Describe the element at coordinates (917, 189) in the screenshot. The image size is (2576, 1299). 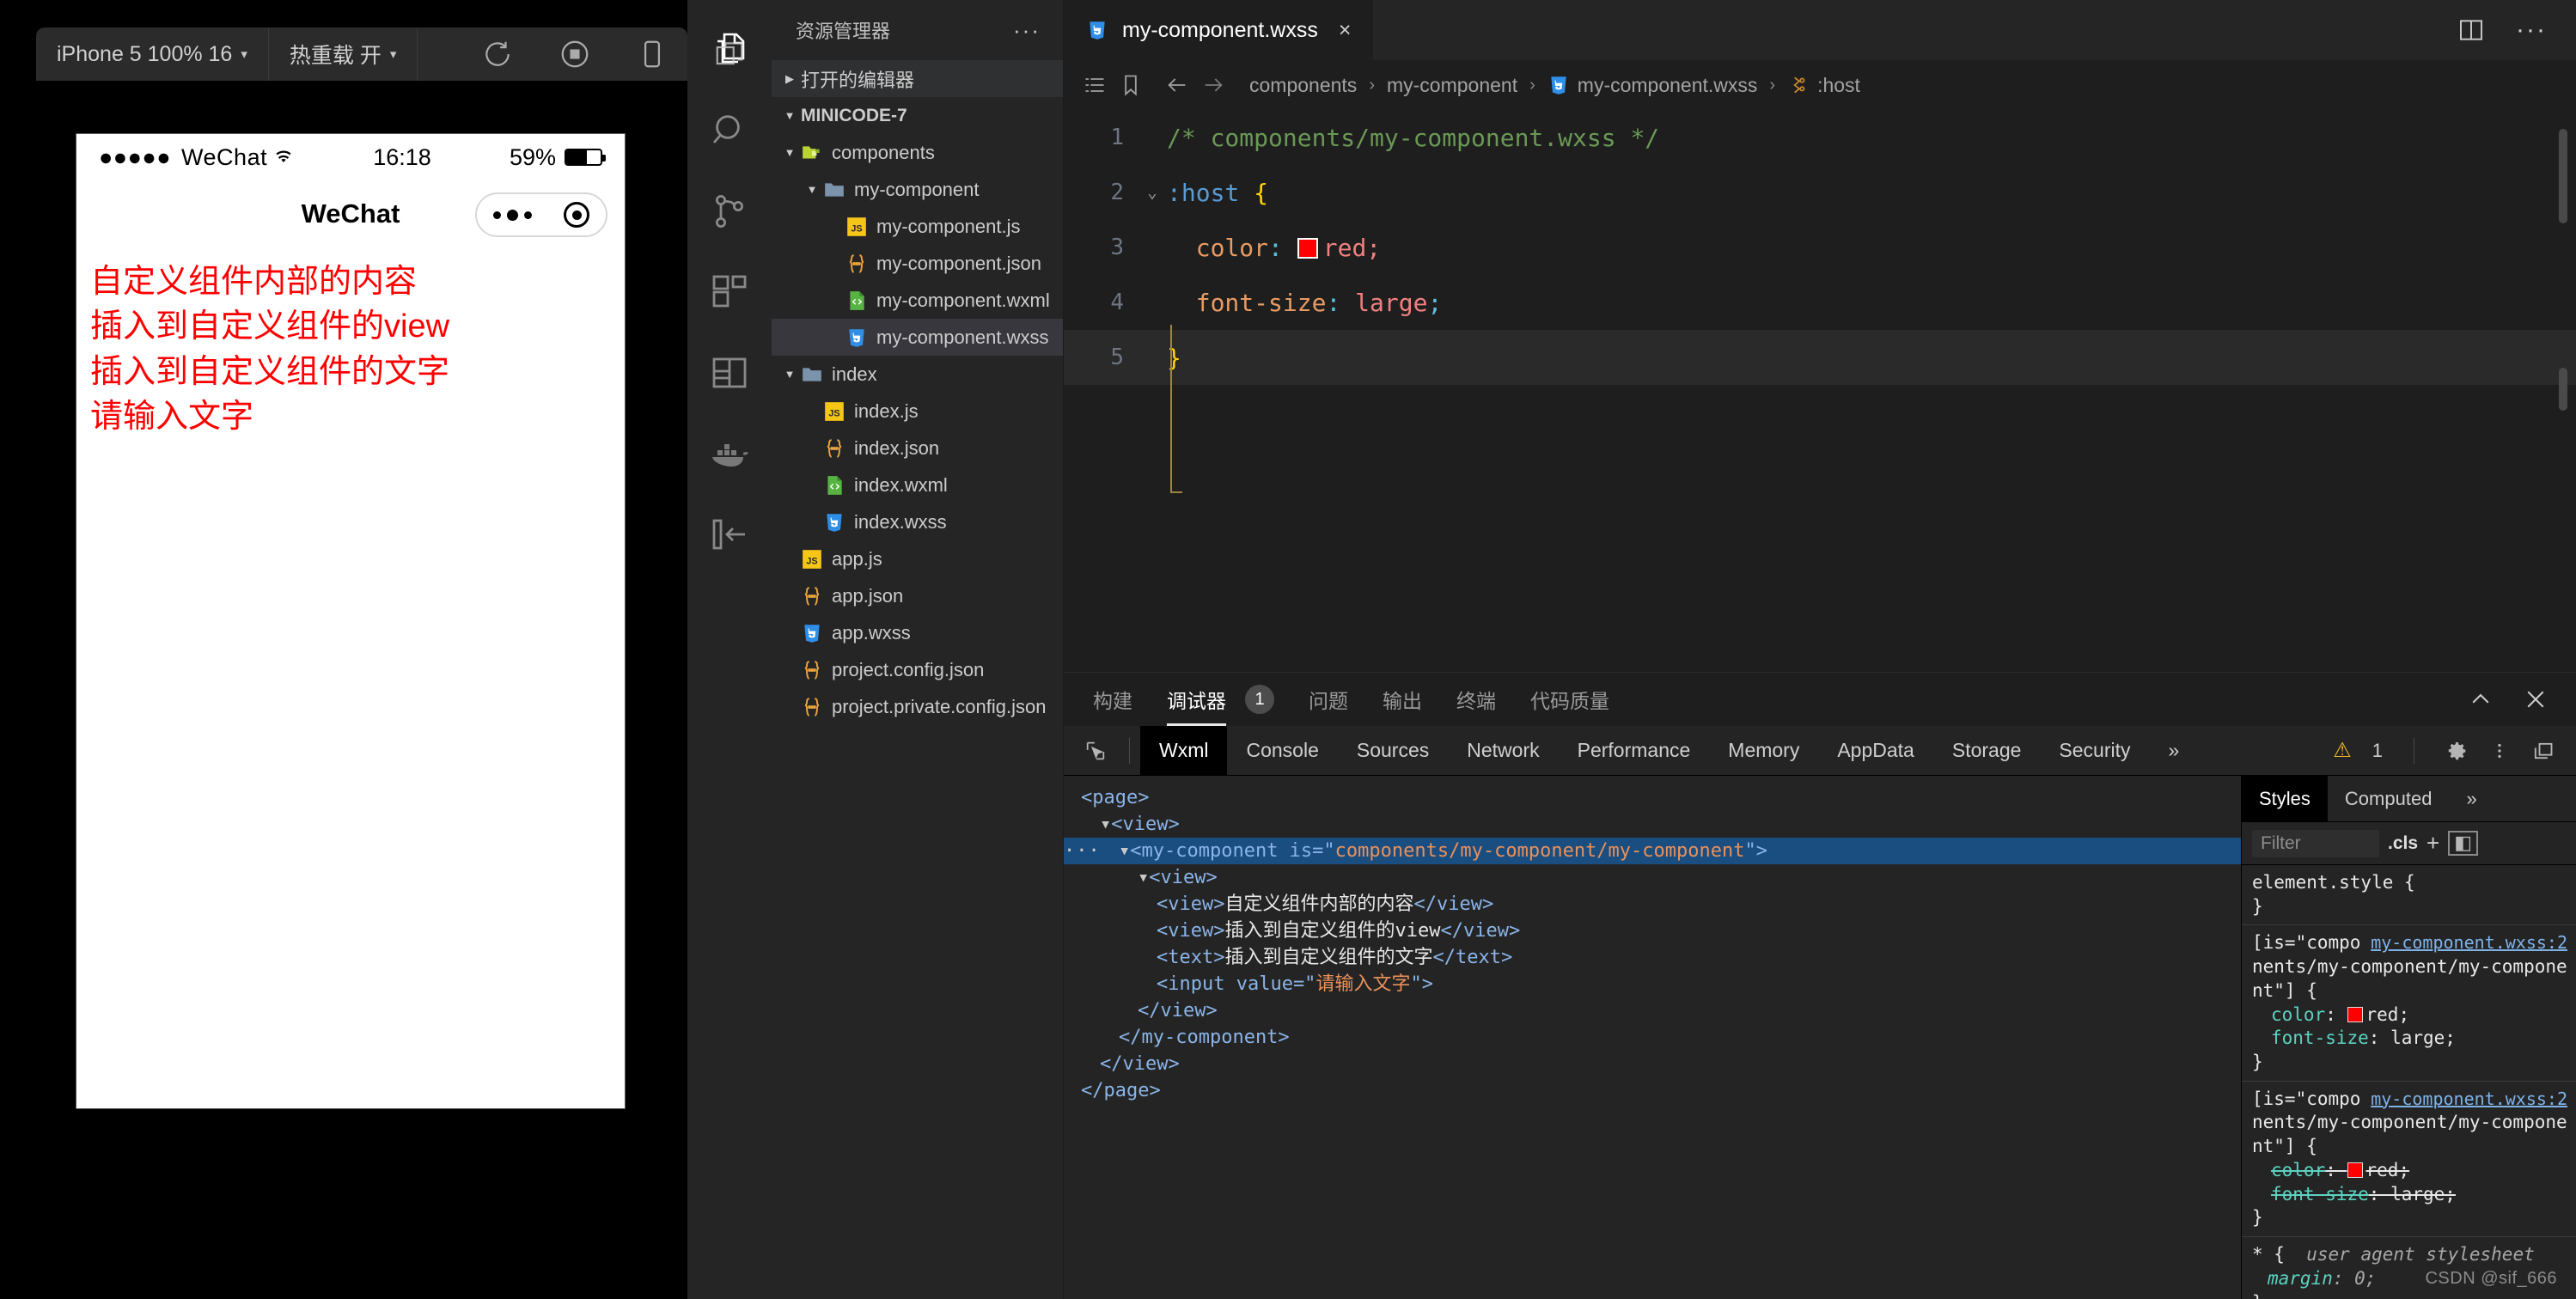
I see `sidebar-item-my-component: ▼ my-component` at that location.